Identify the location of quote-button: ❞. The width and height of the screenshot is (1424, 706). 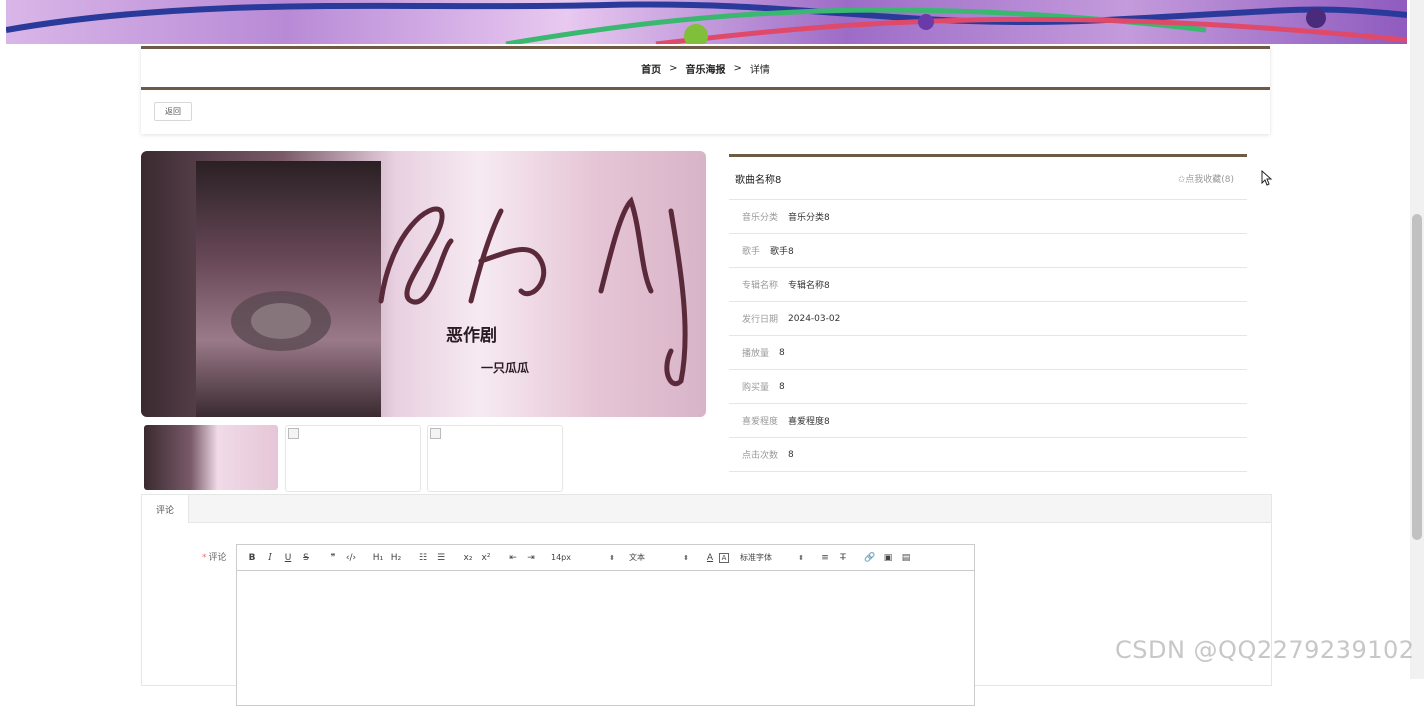
(333, 558).